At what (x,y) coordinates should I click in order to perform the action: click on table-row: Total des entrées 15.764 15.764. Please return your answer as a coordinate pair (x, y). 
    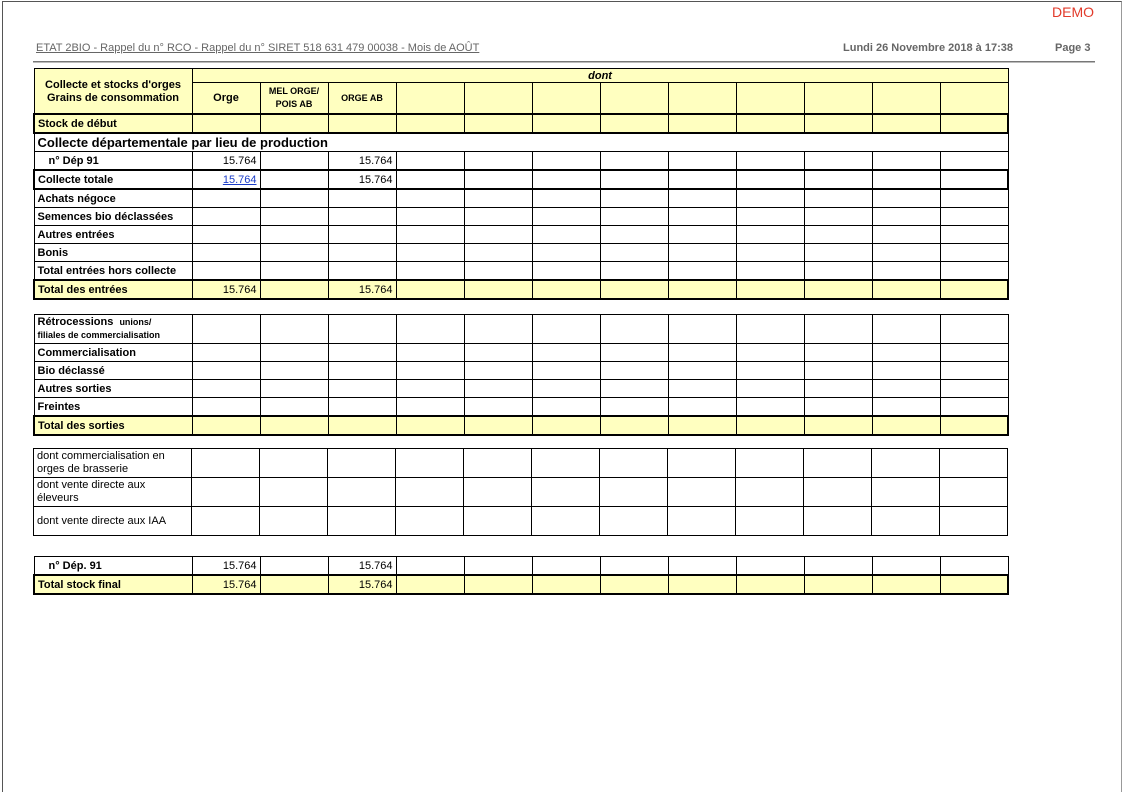
    Looking at the image, I should click on (521, 289).